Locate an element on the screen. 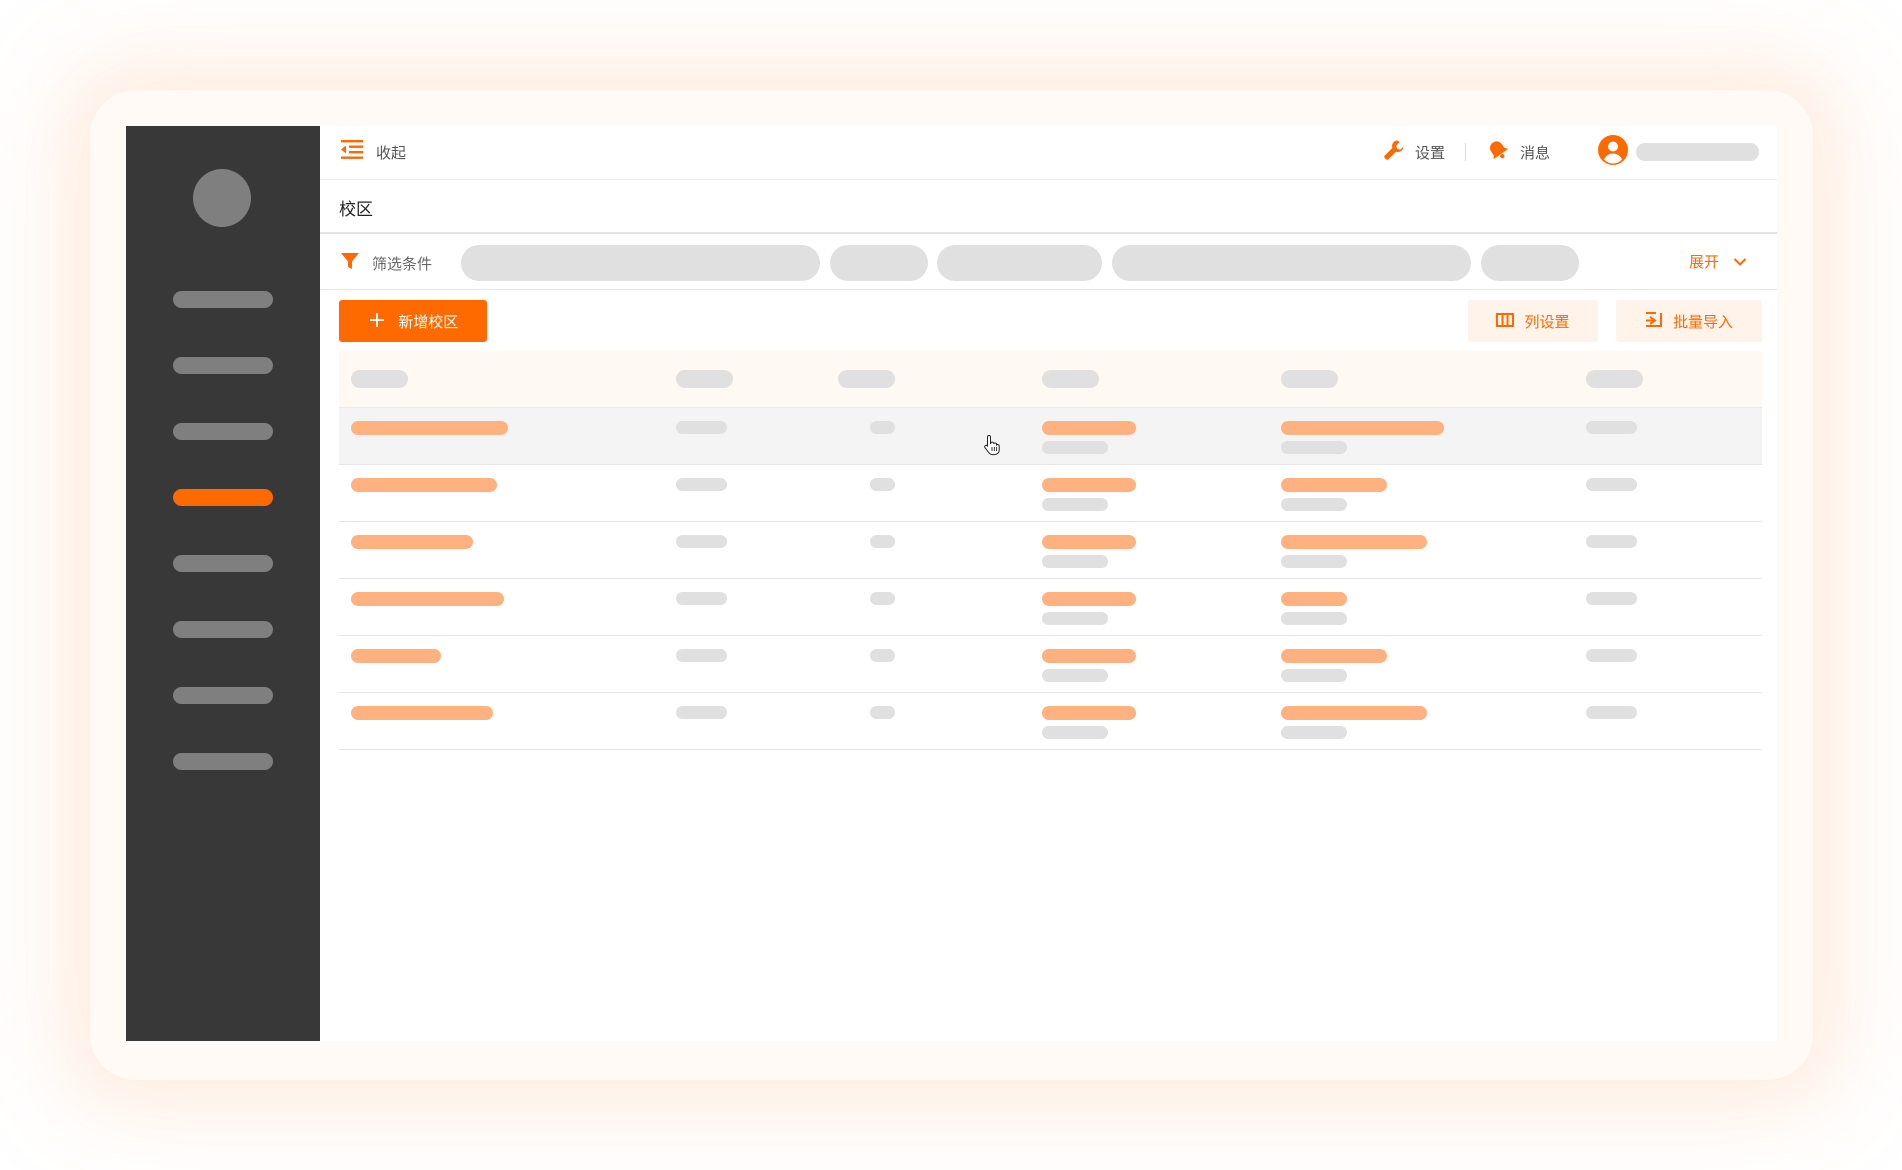 The image size is (1902, 1170). expand-label: 展开 is located at coordinates (1703, 262).